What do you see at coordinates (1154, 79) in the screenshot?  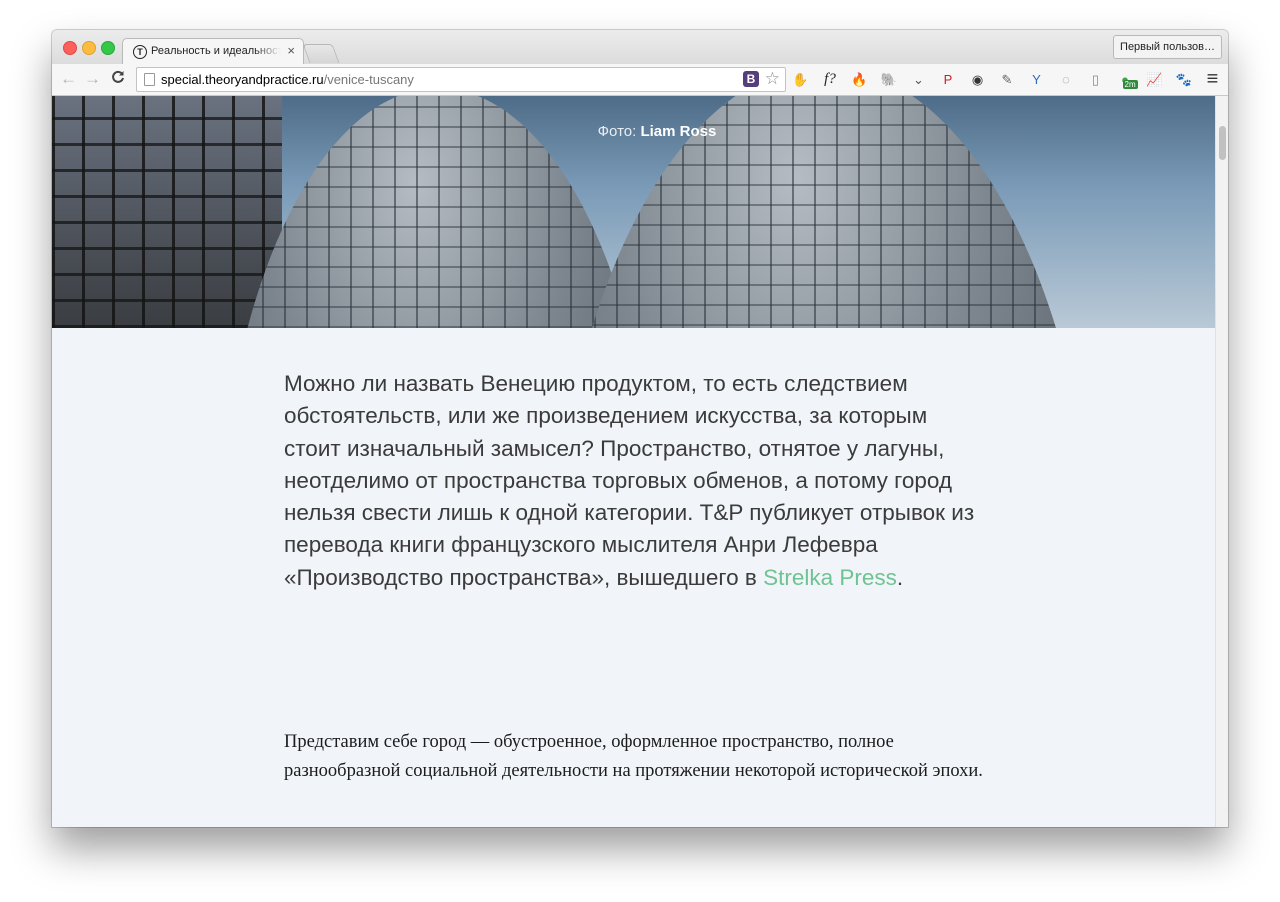 I see `chart-icon: 📈` at bounding box center [1154, 79].